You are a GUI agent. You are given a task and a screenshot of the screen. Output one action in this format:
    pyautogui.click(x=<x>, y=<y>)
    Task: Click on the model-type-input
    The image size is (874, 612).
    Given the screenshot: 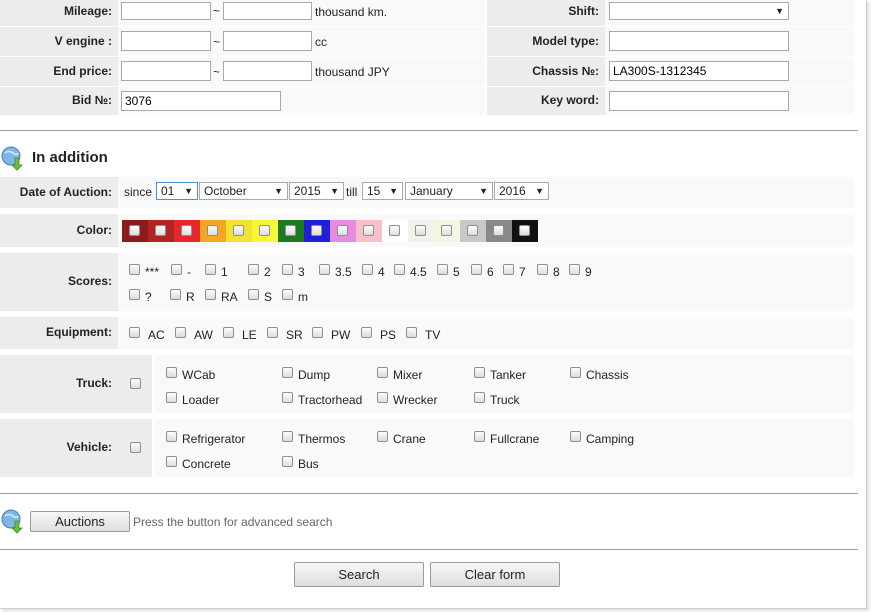 What is the action you would take?
    pyautogui.click(x=699, y=41)
    